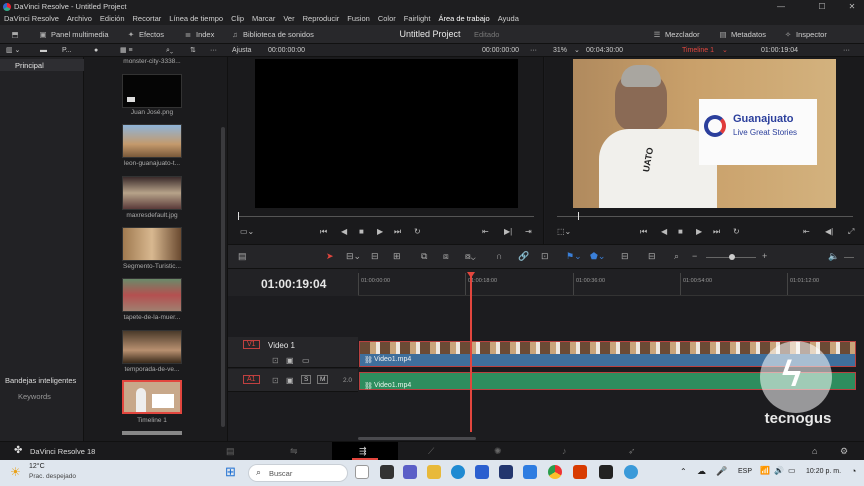 The image size is (864, 486). I want to click on teams-icon, so click(410, 472).